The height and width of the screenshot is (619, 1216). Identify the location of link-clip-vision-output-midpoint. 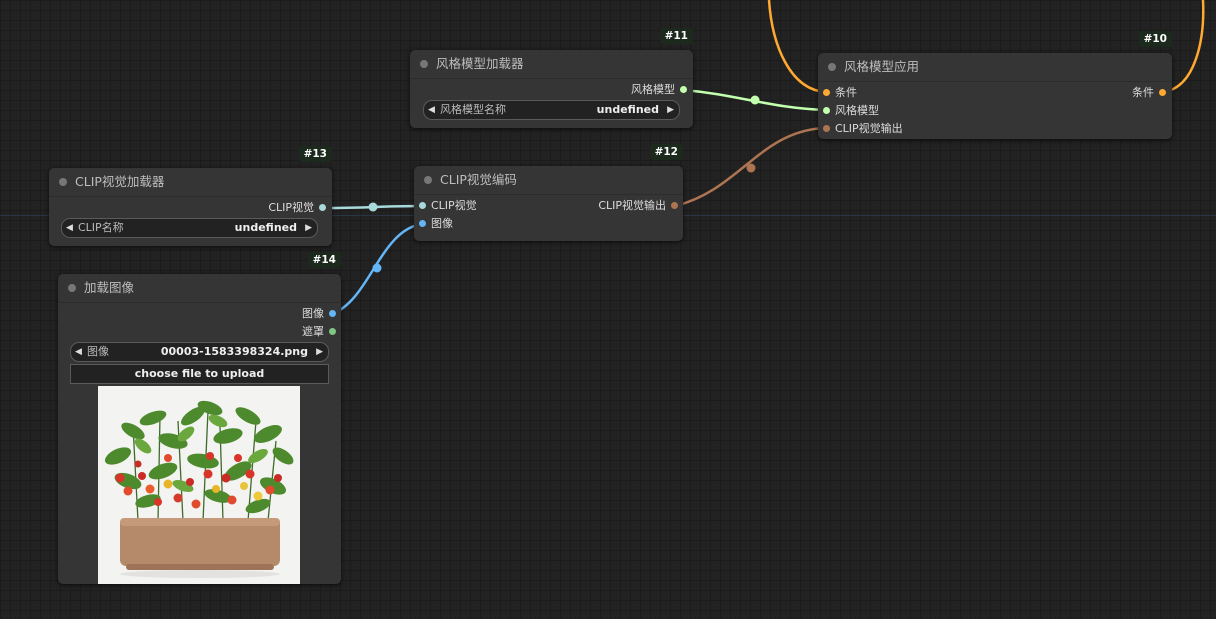
(751, 168).